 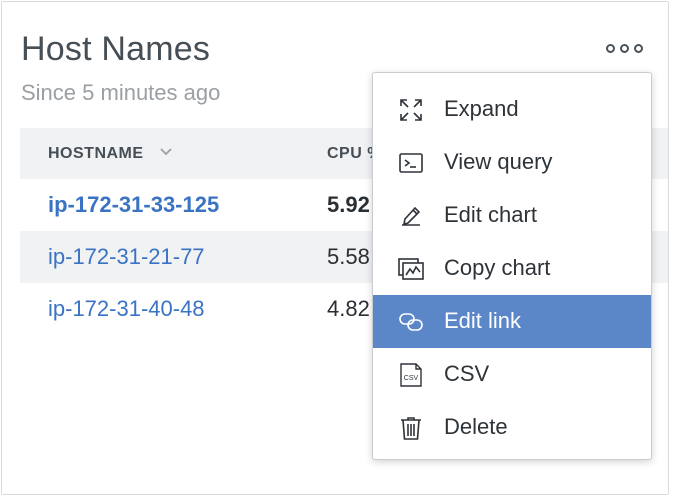 What do you see at coordinates (483, 320) in the screenshot?
I see `menu-item-label: Edit link` at bounding box center [483, 320].